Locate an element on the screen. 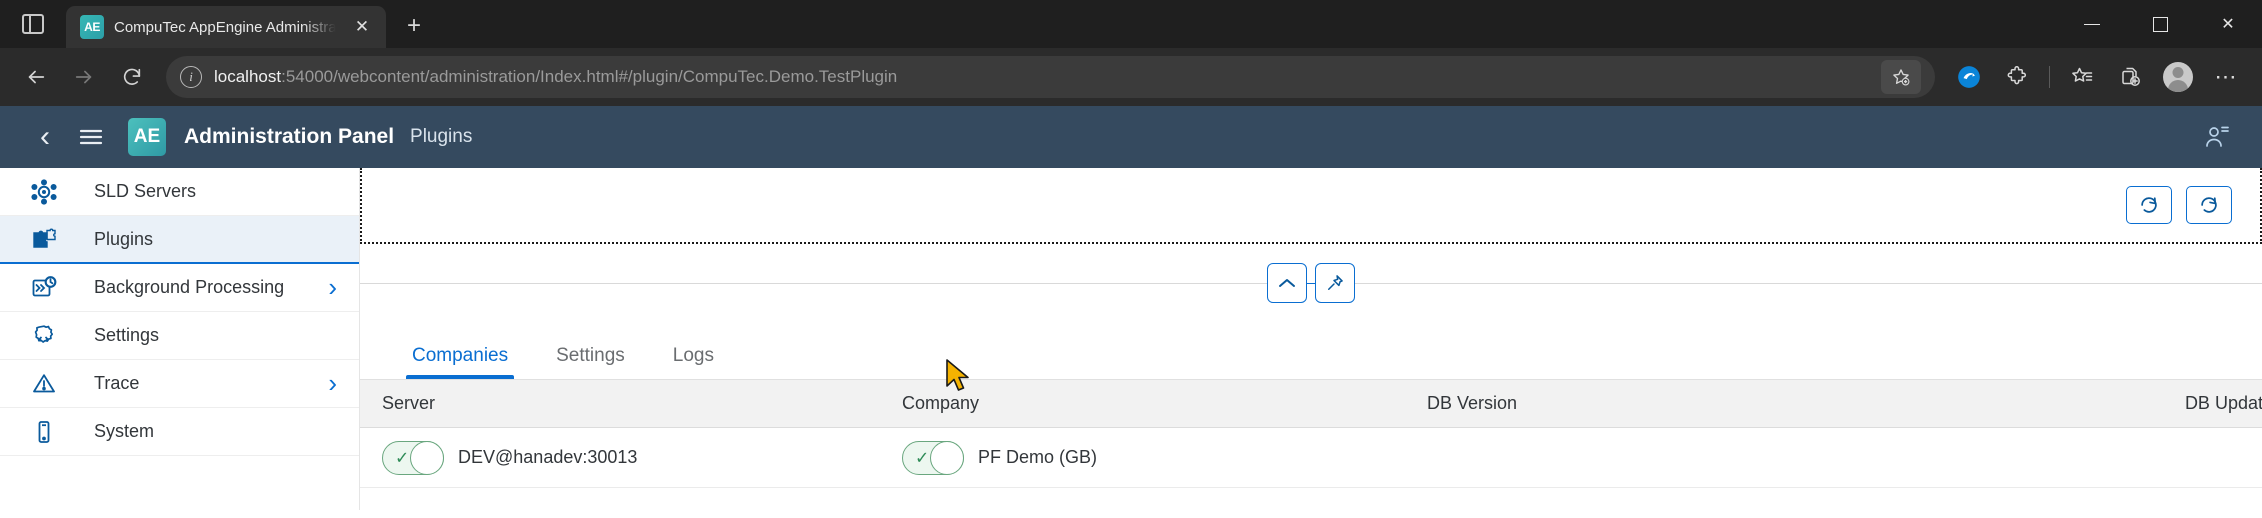  back-button is located at coordinates (36, 77).